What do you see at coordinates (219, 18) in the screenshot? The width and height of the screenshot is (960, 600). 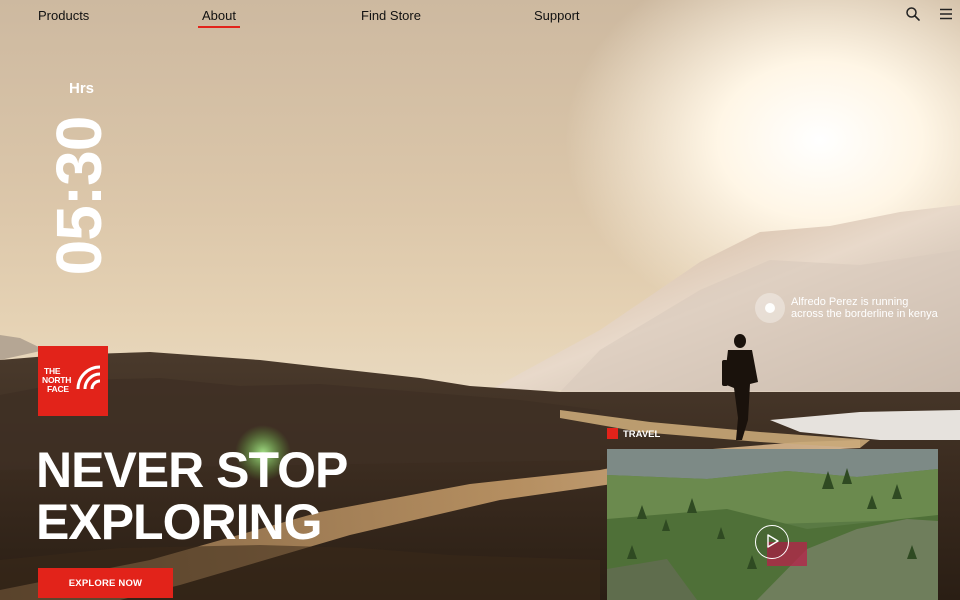 I see `nav-item-about: About` at bounding box center [219, 18].